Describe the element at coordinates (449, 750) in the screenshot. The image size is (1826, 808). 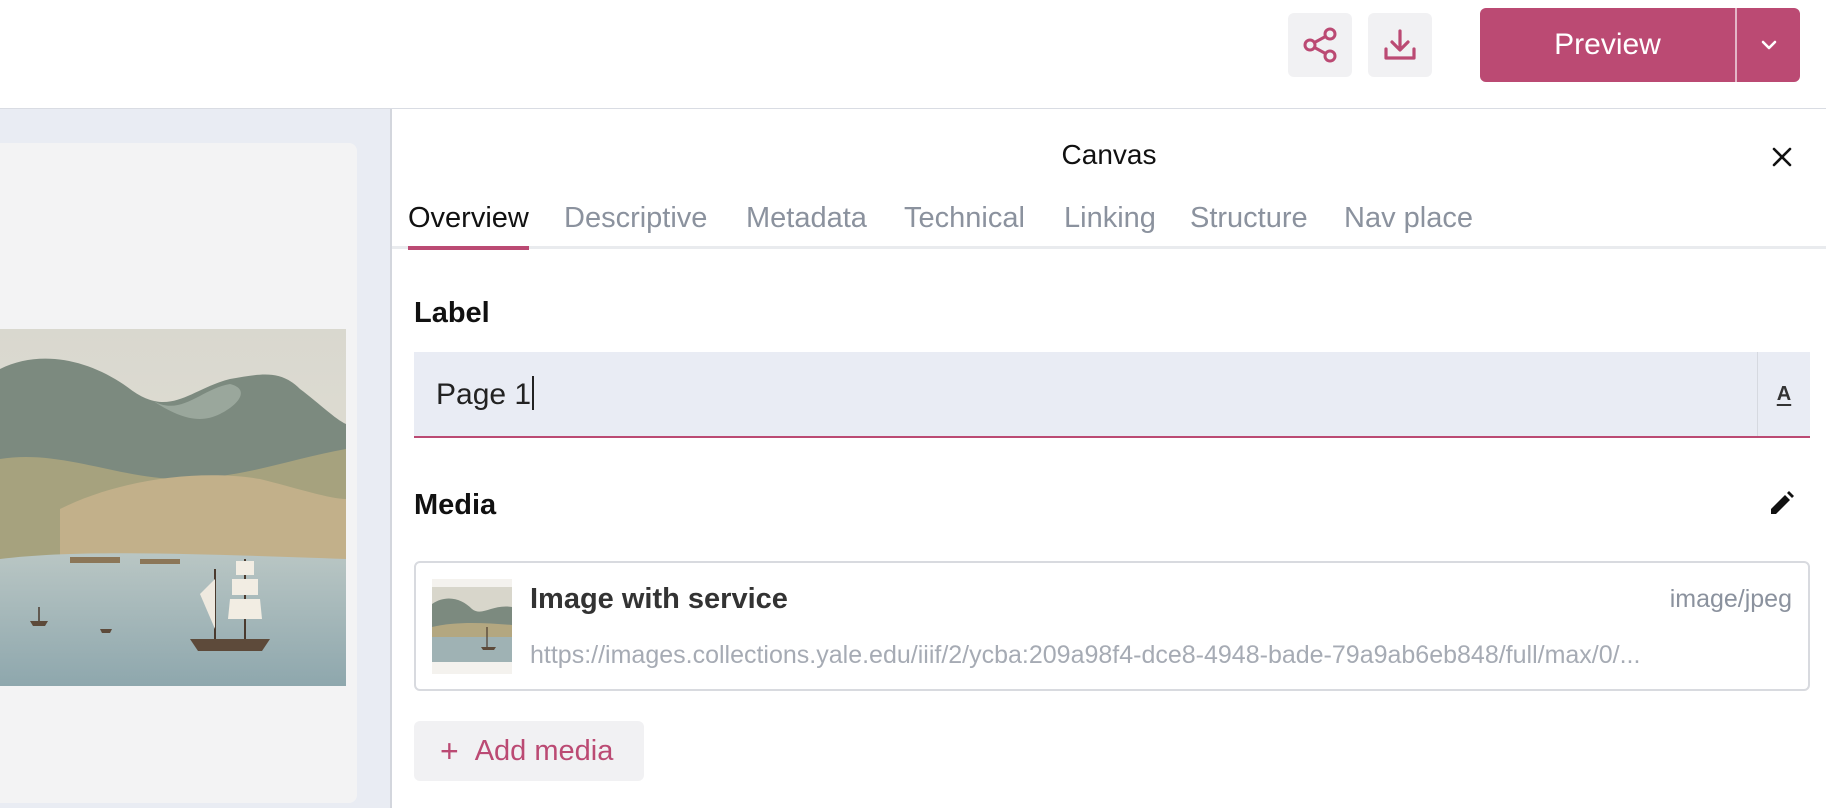
I see `plus-icon: +` at that location.